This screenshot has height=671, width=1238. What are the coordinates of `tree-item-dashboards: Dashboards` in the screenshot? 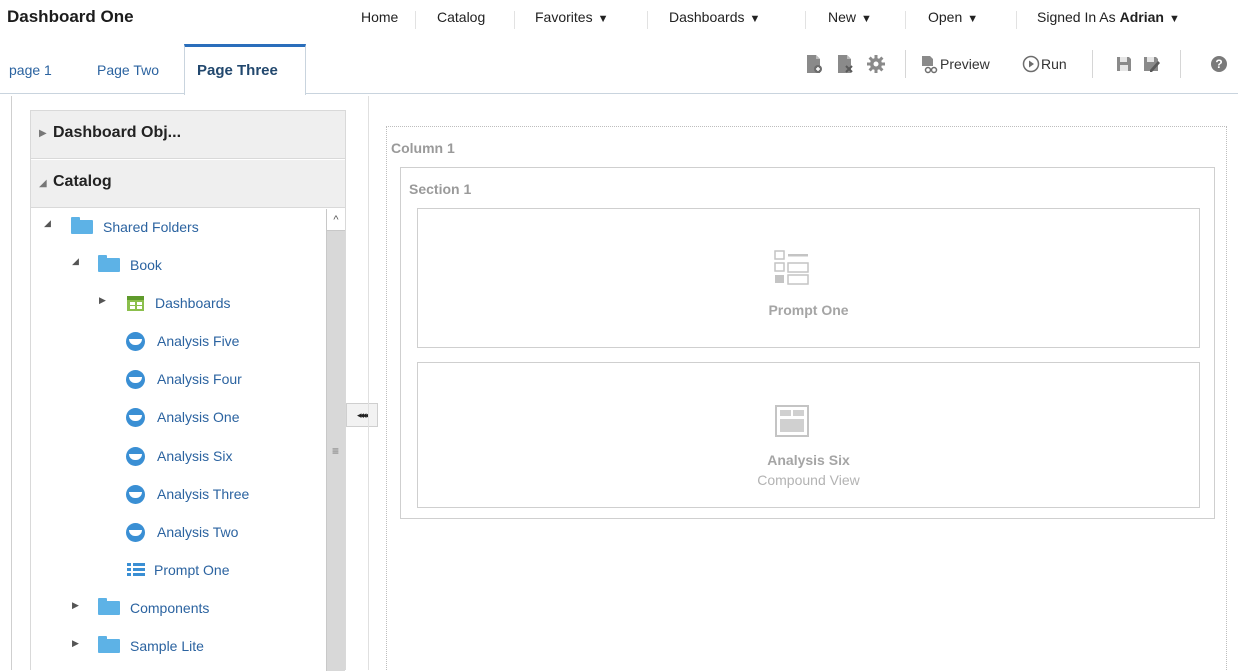 It's located at (178, 303).